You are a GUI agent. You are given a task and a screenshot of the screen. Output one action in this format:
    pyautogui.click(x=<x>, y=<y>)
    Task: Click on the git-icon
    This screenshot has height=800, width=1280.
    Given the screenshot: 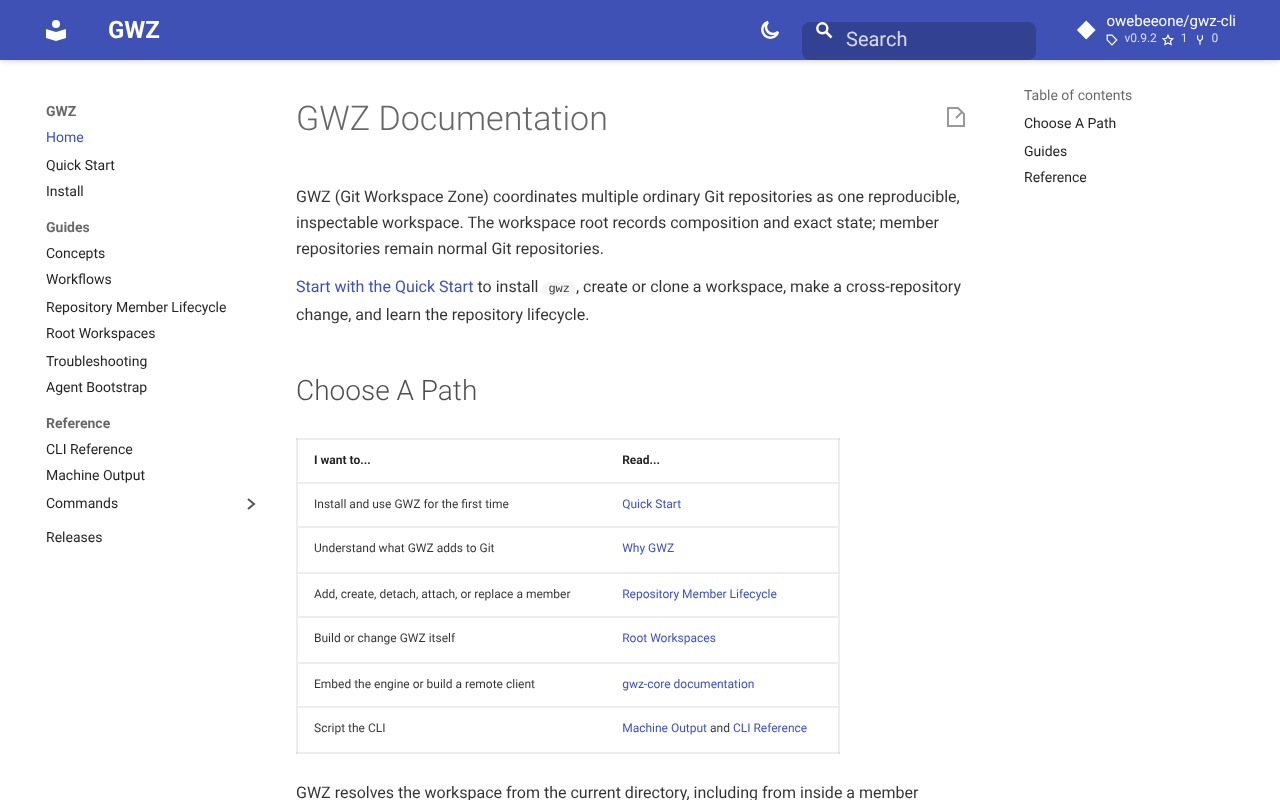 What is the action you would take?
    pyautogui.click(x=1086, y=30)
    